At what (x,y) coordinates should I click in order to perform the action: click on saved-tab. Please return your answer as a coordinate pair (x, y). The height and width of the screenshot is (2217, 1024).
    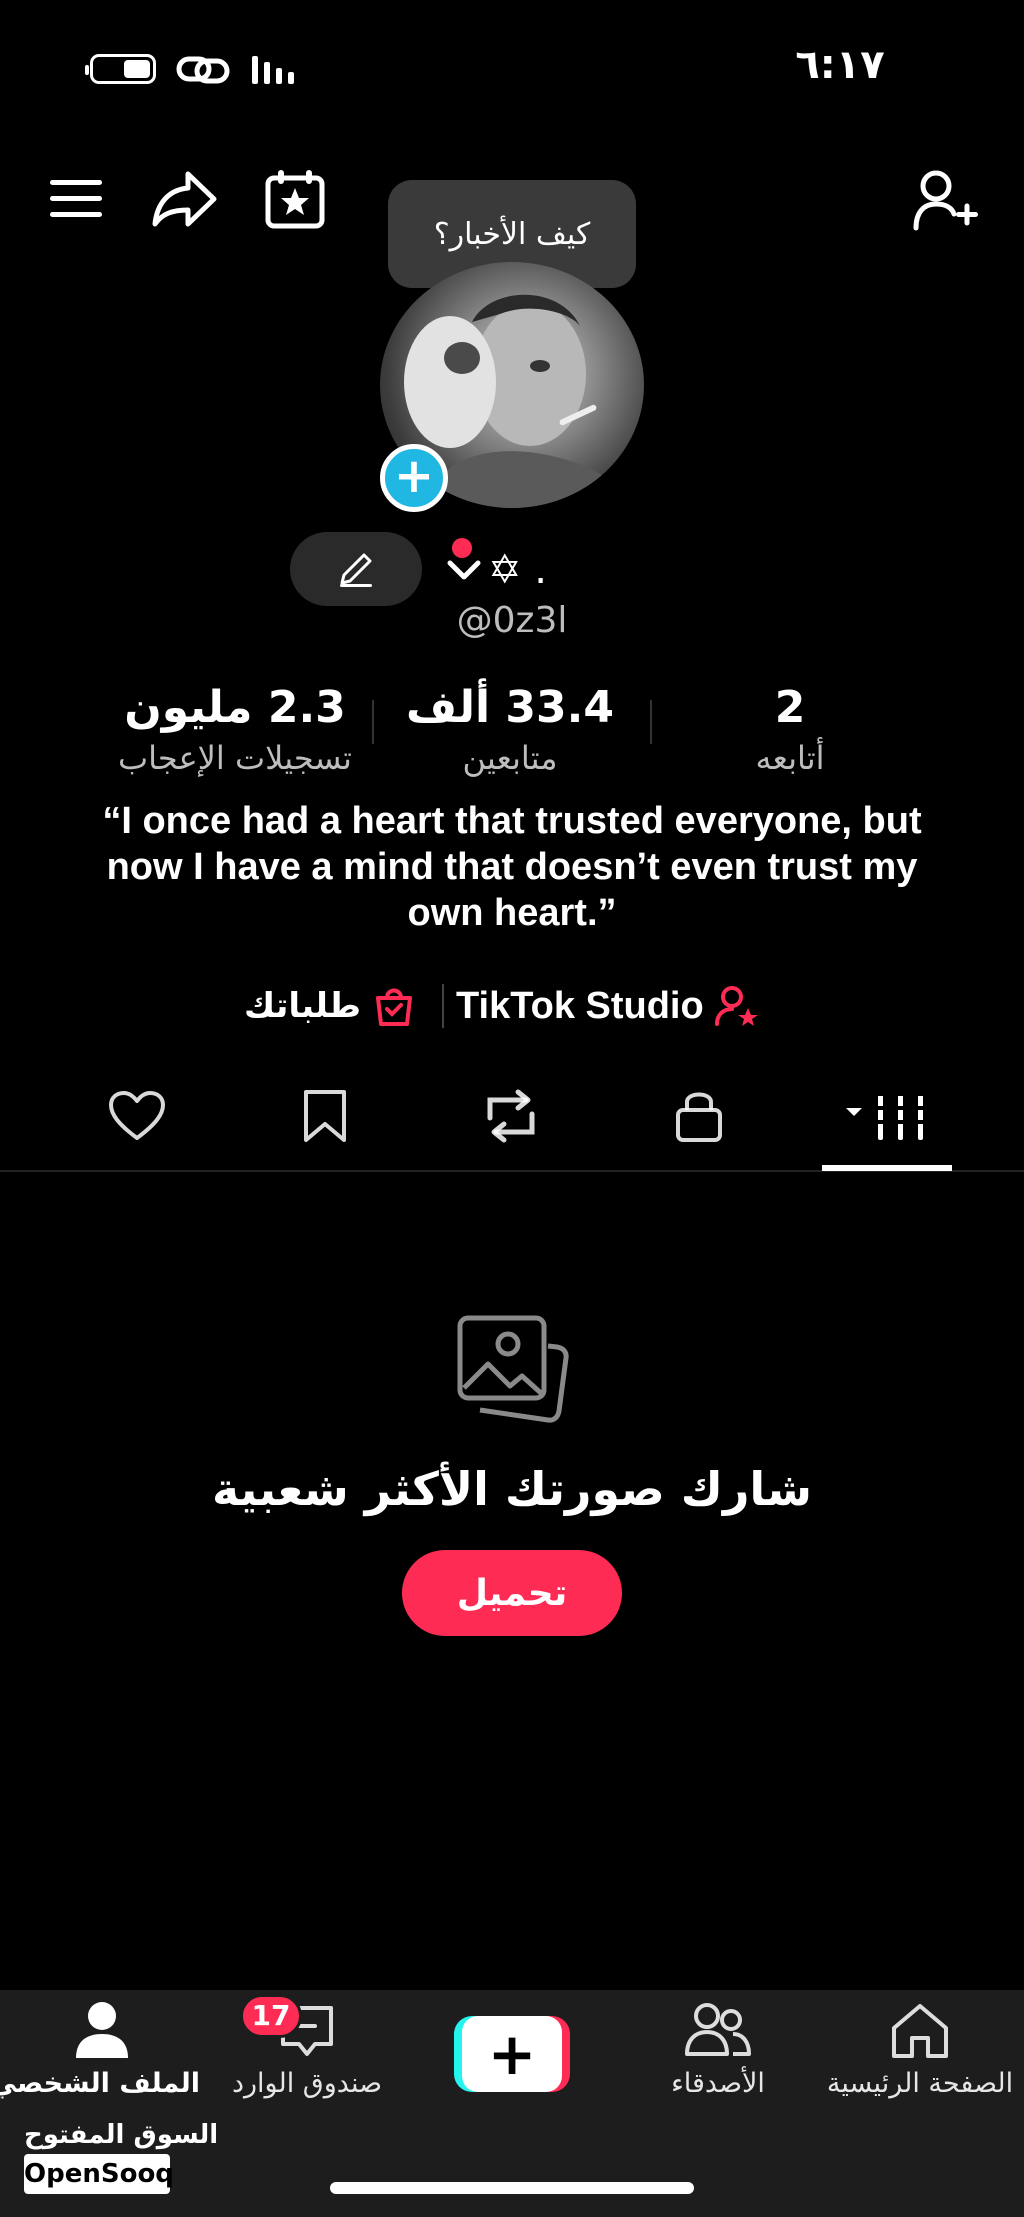
    Looking at the image, I should click on (325, 1116).